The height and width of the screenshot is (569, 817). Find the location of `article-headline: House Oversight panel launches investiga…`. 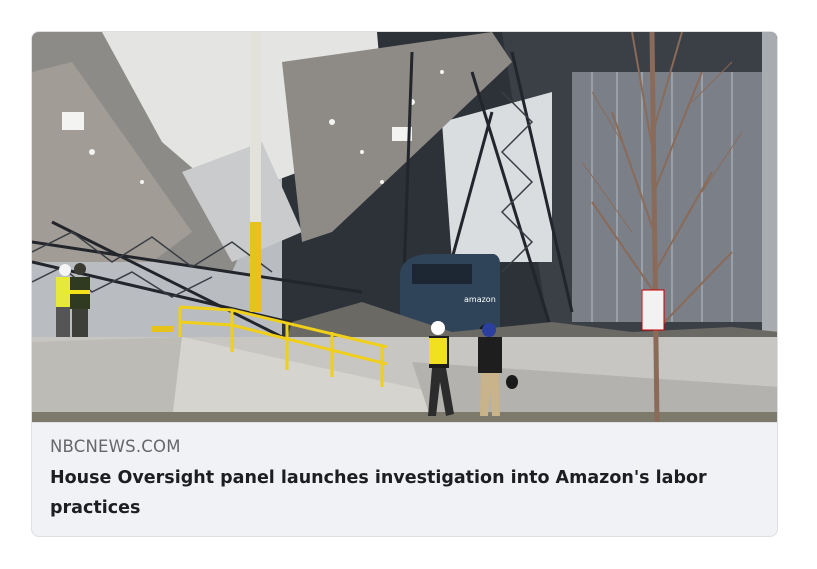

article-headline: House Oversight panel launches investiga… is located at coordinates (400, 493).